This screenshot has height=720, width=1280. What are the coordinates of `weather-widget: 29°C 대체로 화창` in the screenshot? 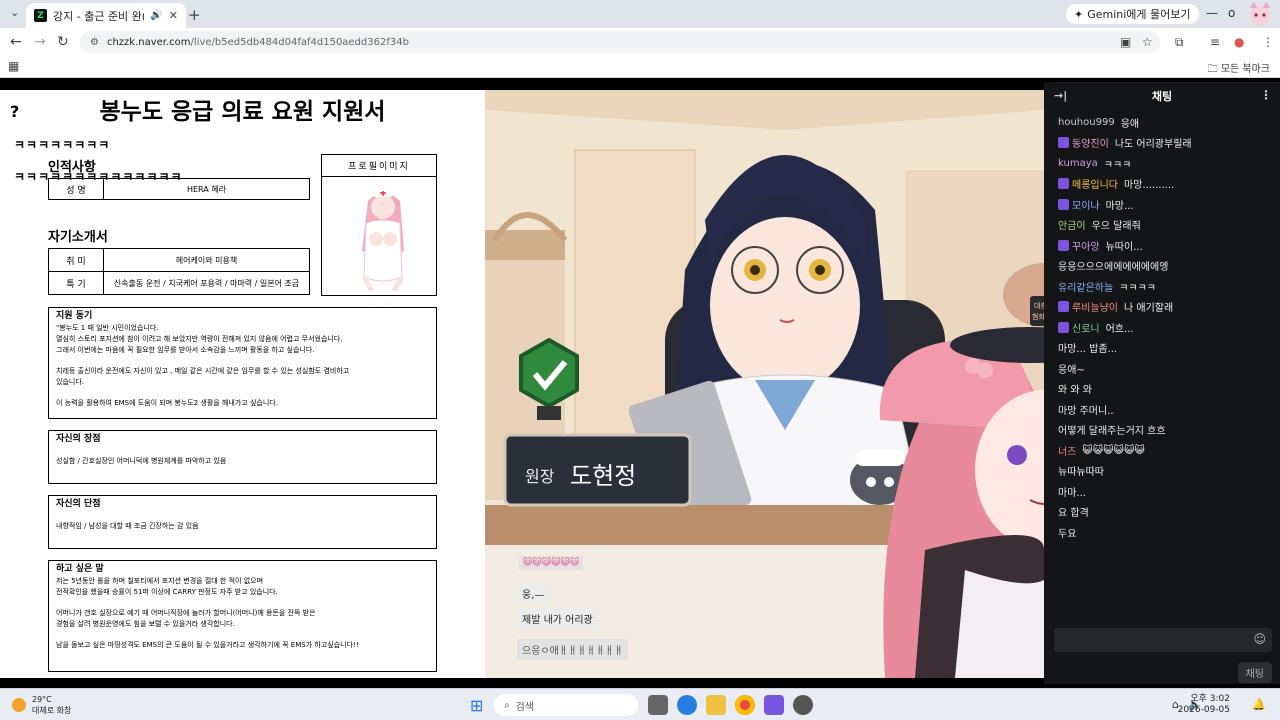 It's located at (41, 705).